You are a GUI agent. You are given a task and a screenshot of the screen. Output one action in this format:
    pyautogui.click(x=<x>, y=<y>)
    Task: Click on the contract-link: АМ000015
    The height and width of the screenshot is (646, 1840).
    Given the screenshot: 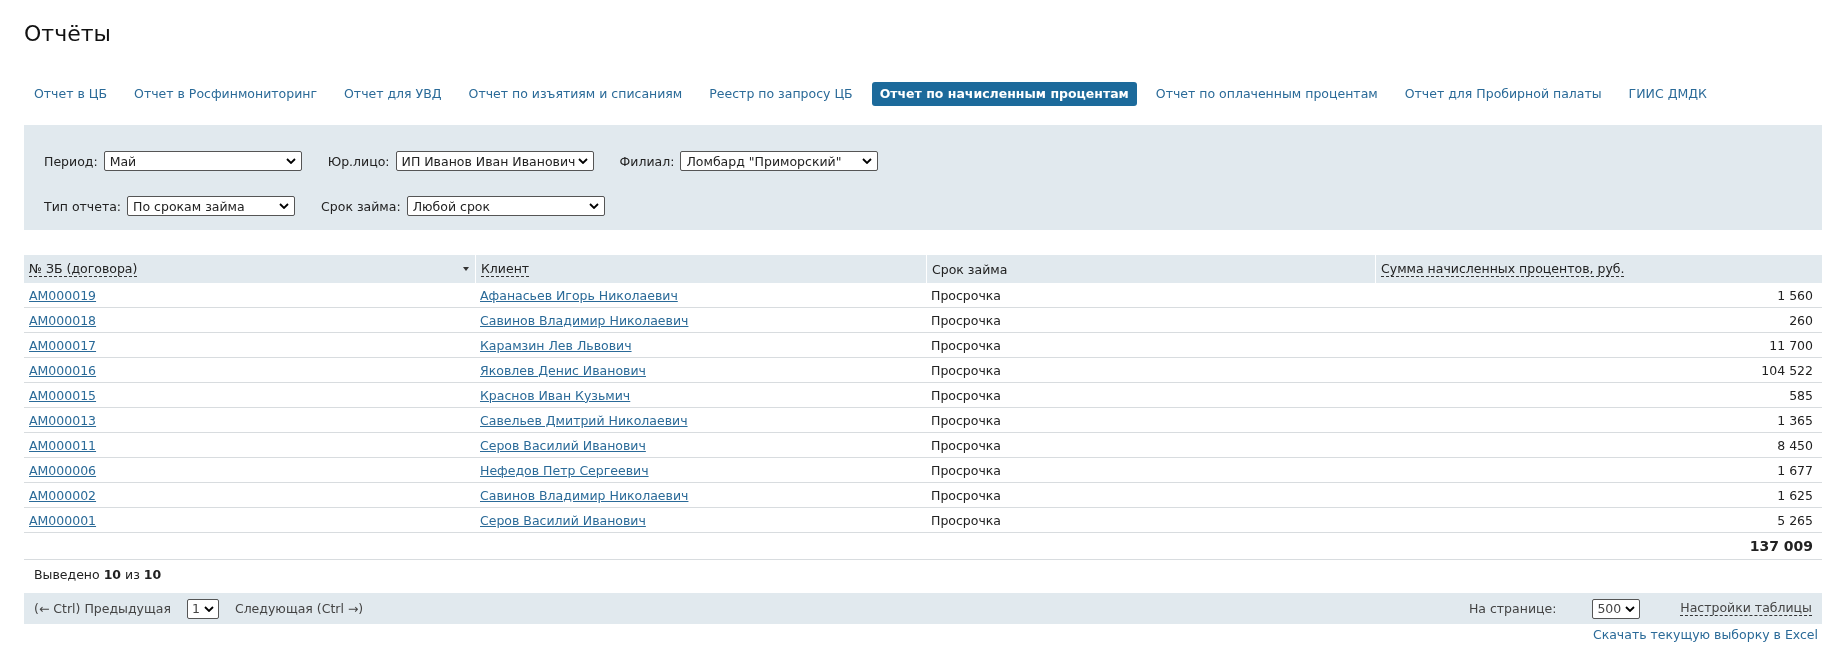 What is the action you would take?
    pyautogui.click(x=63, y=395)
    